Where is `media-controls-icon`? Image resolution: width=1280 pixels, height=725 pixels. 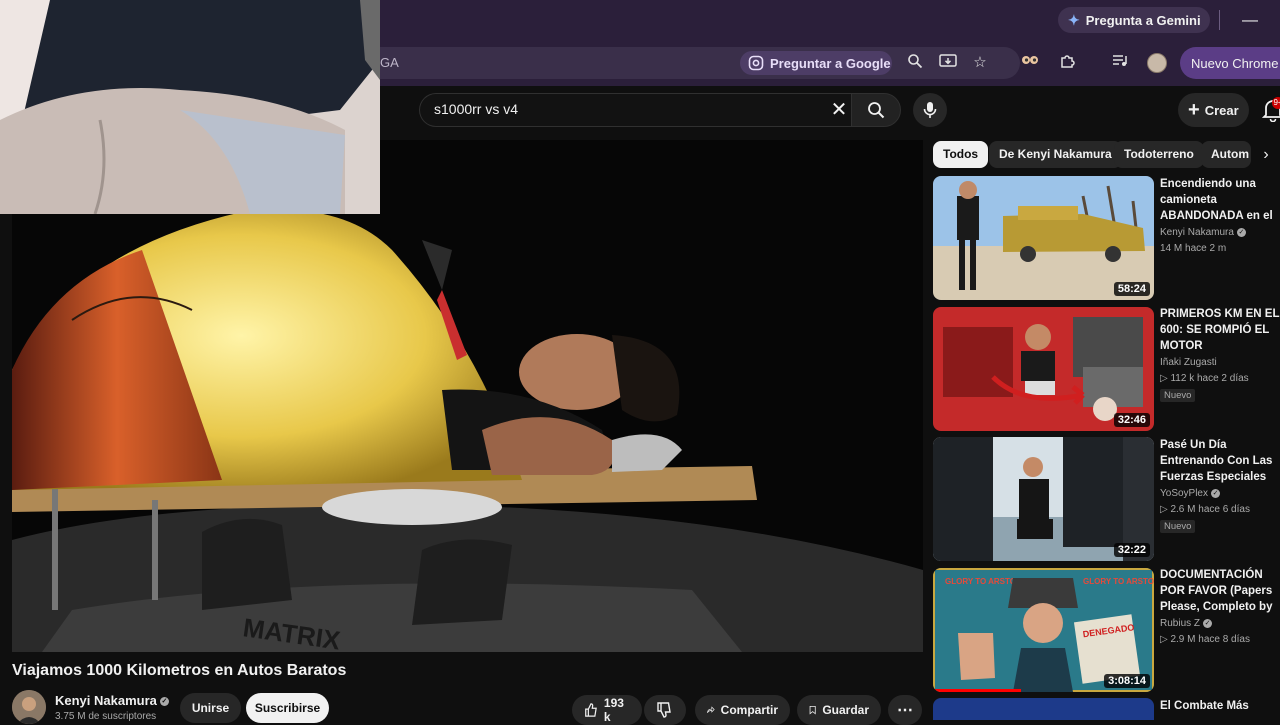 media-controls-icon is located at coordinates (1120, 63).